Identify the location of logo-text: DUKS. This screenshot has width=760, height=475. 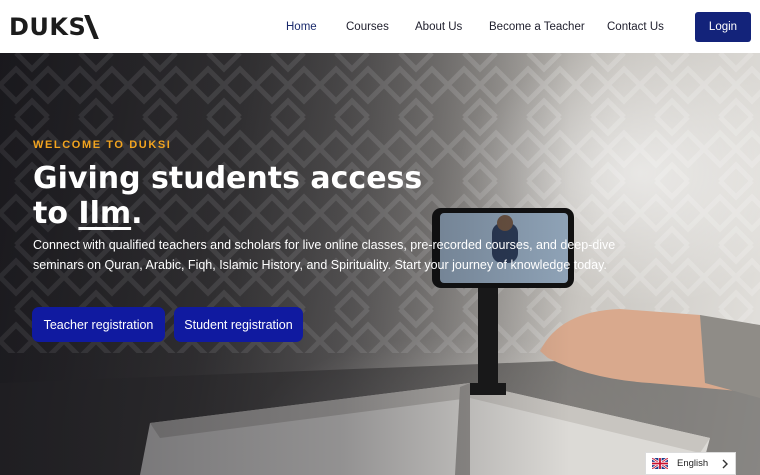
(48, 27).